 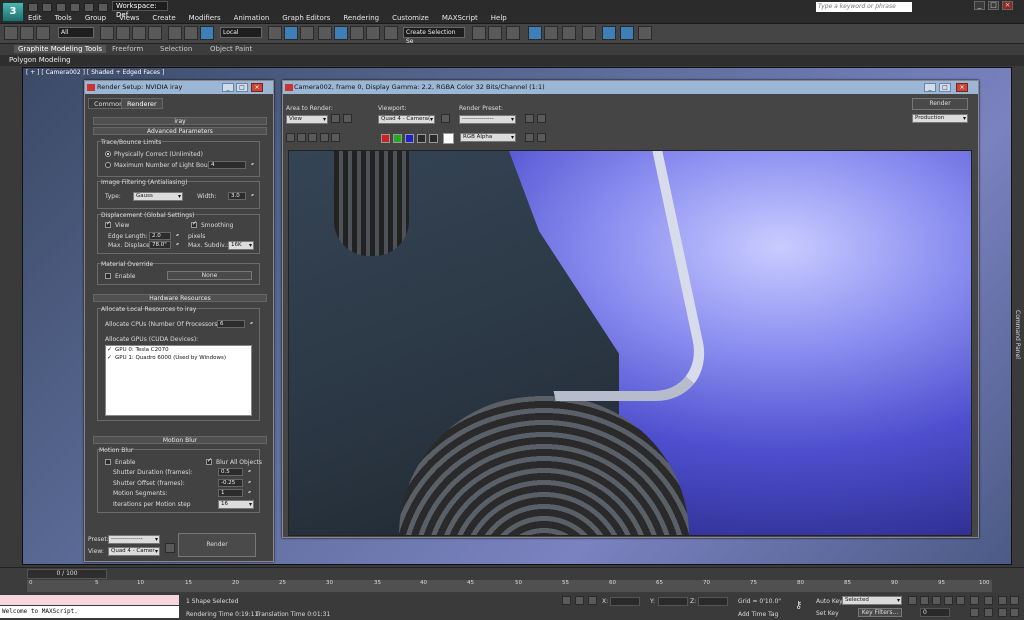 I want to click on maximize-button: □, so click(x=993, y=5).